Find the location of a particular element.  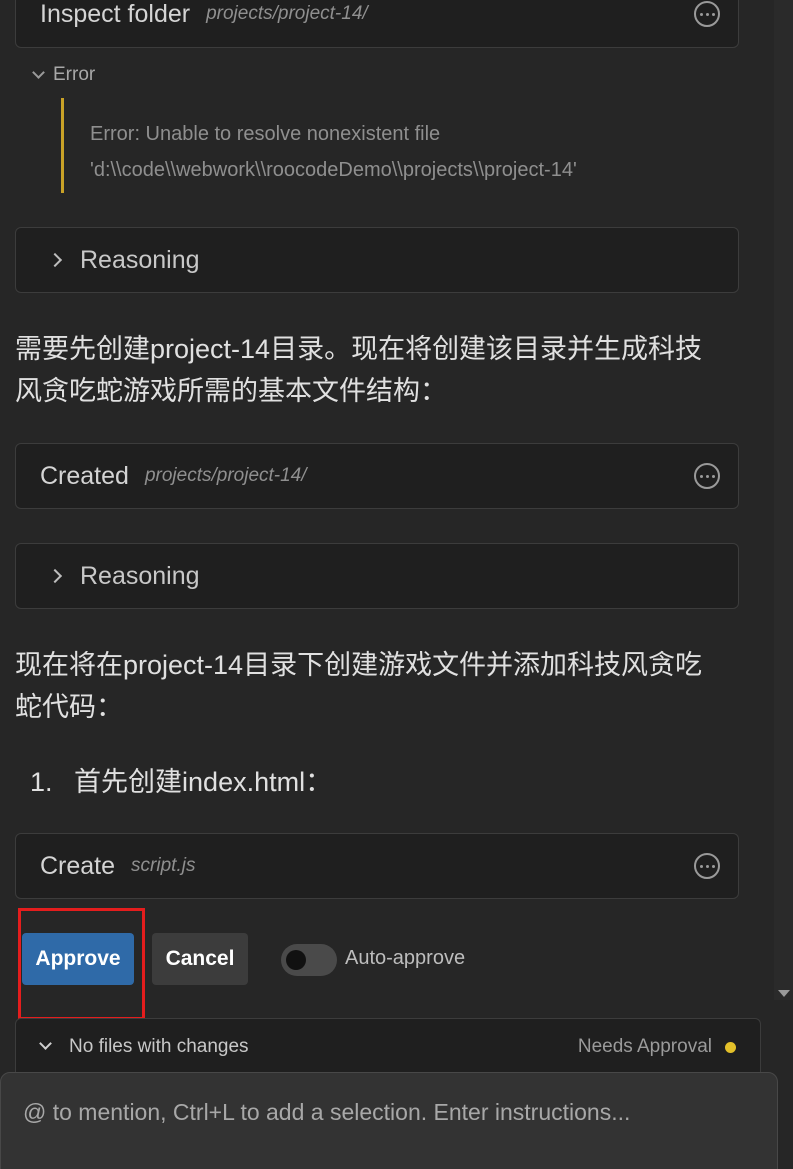

auto-approve-toggle is located at coordinates (309, 960).